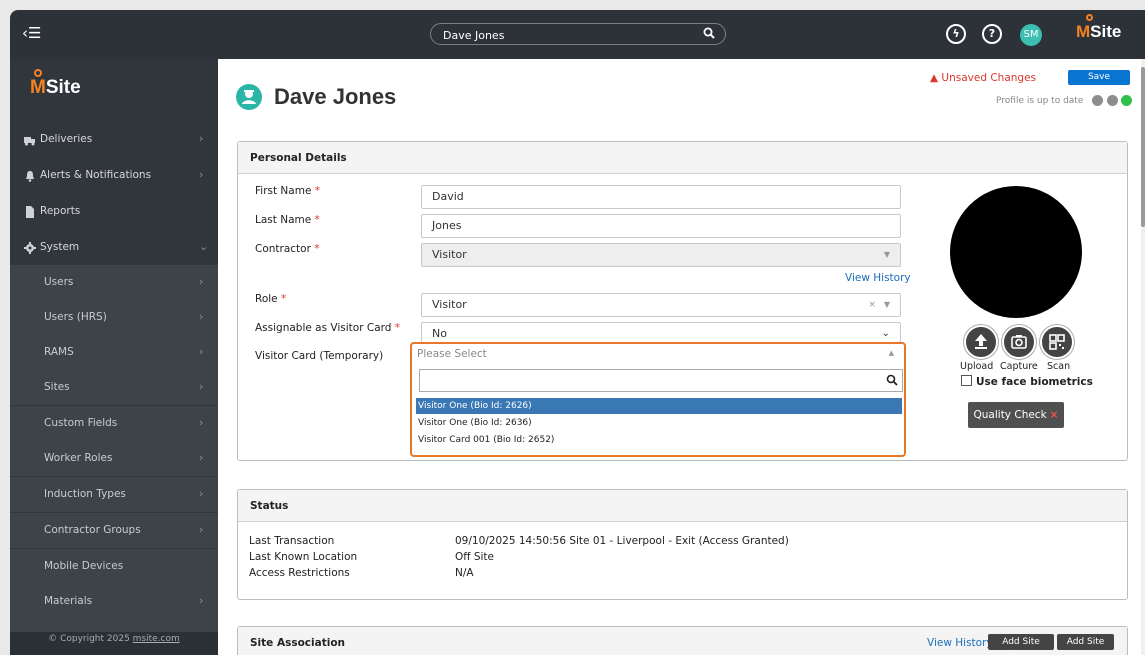  Describe the element at coordinates (661, 255) in the screenshot. I see `contractor-select: Visitor ▼` at that location.